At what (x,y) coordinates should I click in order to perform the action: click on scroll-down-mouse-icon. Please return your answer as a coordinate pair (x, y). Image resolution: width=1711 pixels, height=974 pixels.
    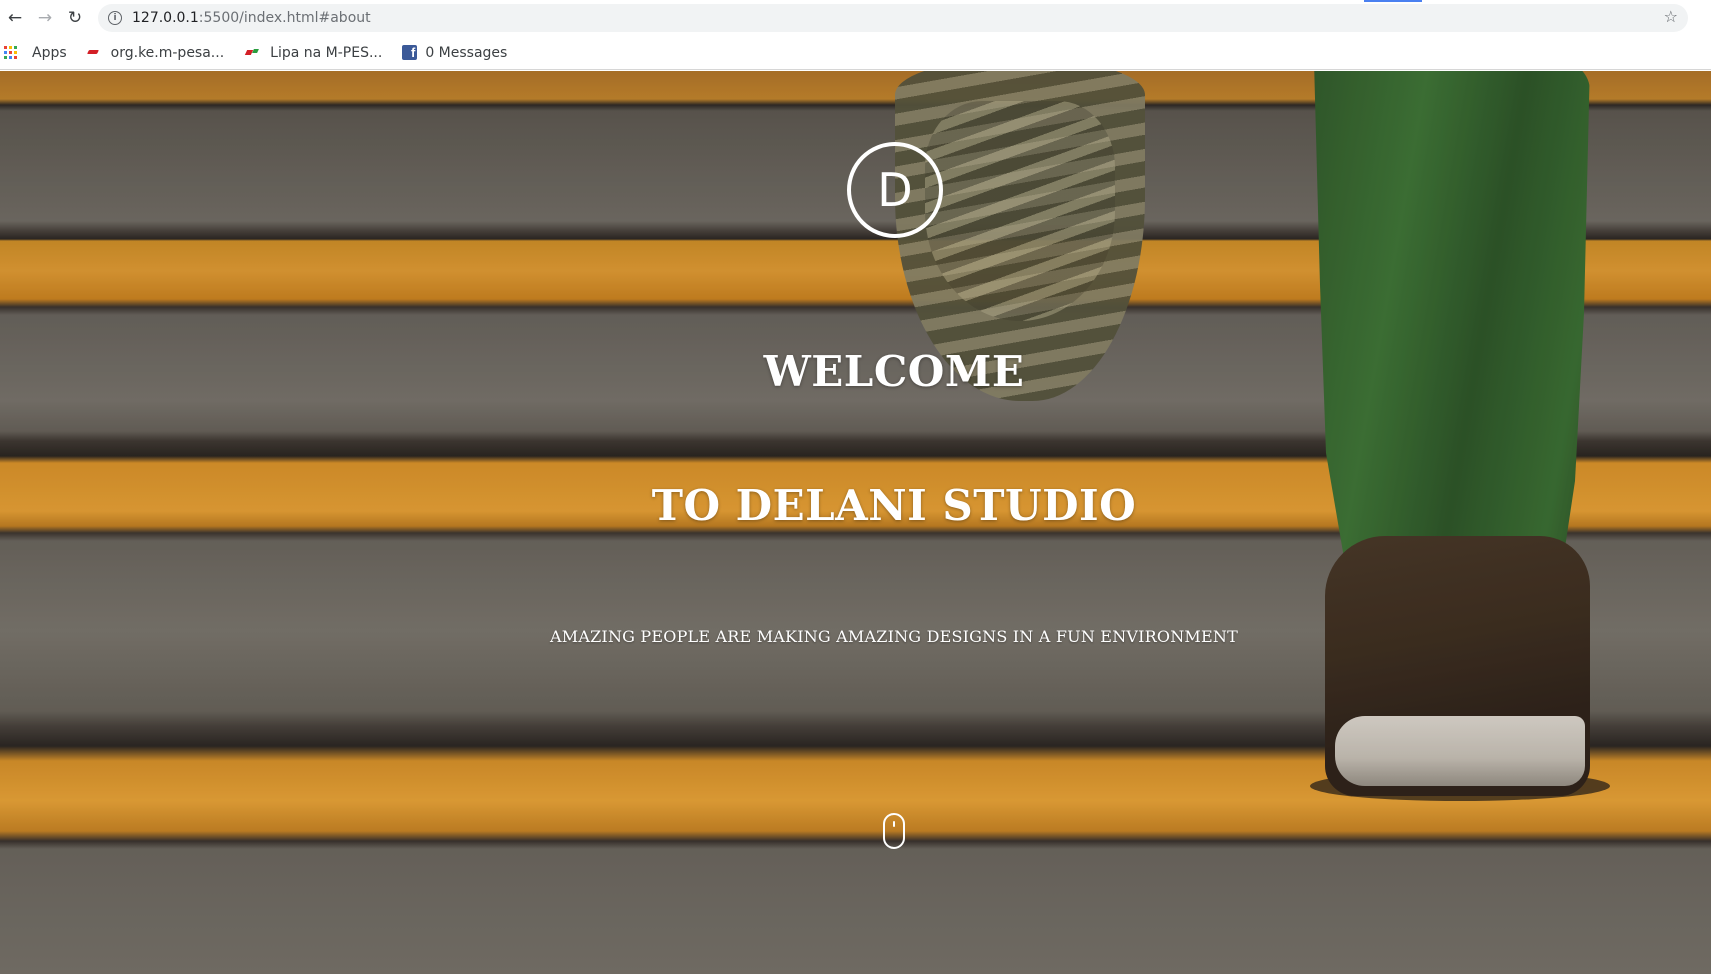
    Looking at the image, I should click on (894, 831).